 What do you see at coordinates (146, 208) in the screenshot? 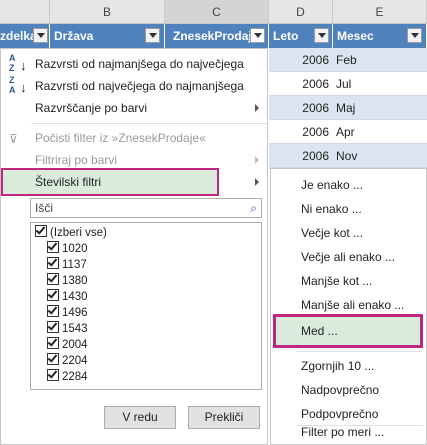
I see `search-input: Išči ⌕` at bounding box center [146, 208].